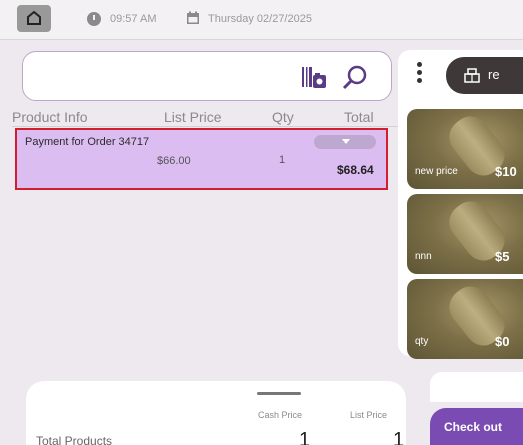 Image resolution: width=523 pixels, height=445 pixels. Describe the element at coordinates (280, 415) in the screenshot. I see `cash-price-label: Cash Price` at that location.